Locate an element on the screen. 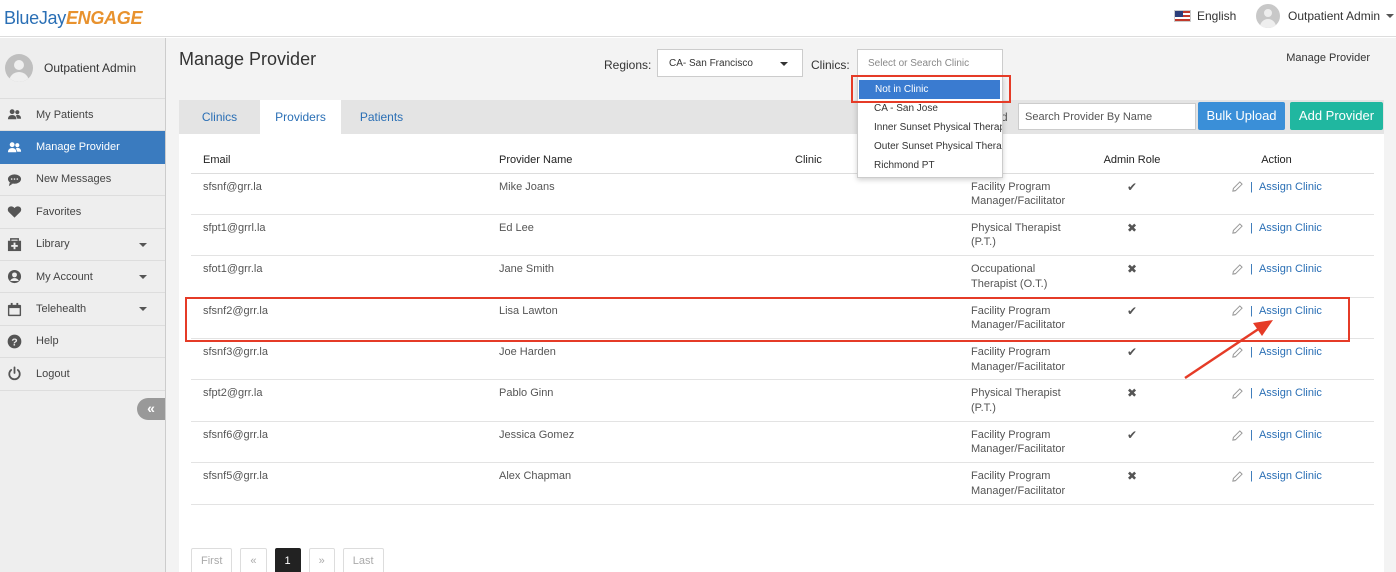 The width and height of the screenshot is (1396, 572). annotation-arrowhead is located at coordinates (1263, 328).